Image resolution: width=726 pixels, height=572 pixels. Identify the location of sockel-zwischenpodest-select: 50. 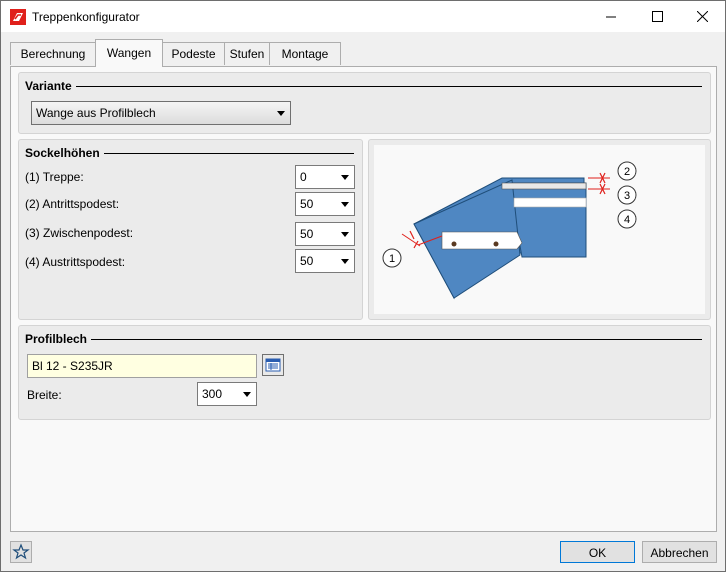
(325, 234).